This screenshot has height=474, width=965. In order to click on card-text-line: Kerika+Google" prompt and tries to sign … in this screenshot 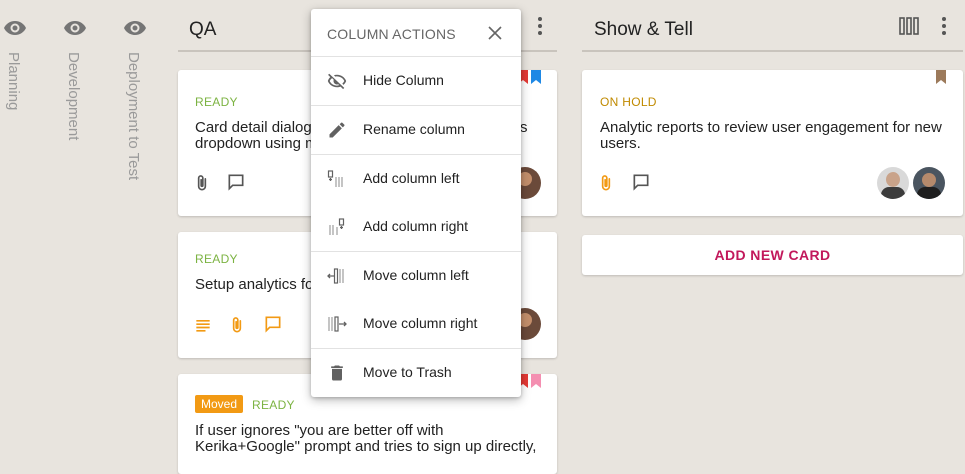, I will do `click(366, 446)`.